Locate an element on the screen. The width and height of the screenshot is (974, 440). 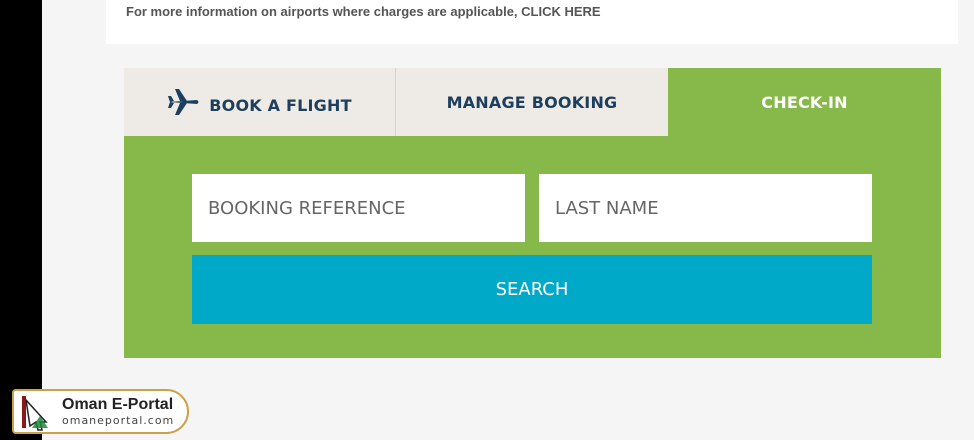
plane-icon is located at coordinates (183, 102).